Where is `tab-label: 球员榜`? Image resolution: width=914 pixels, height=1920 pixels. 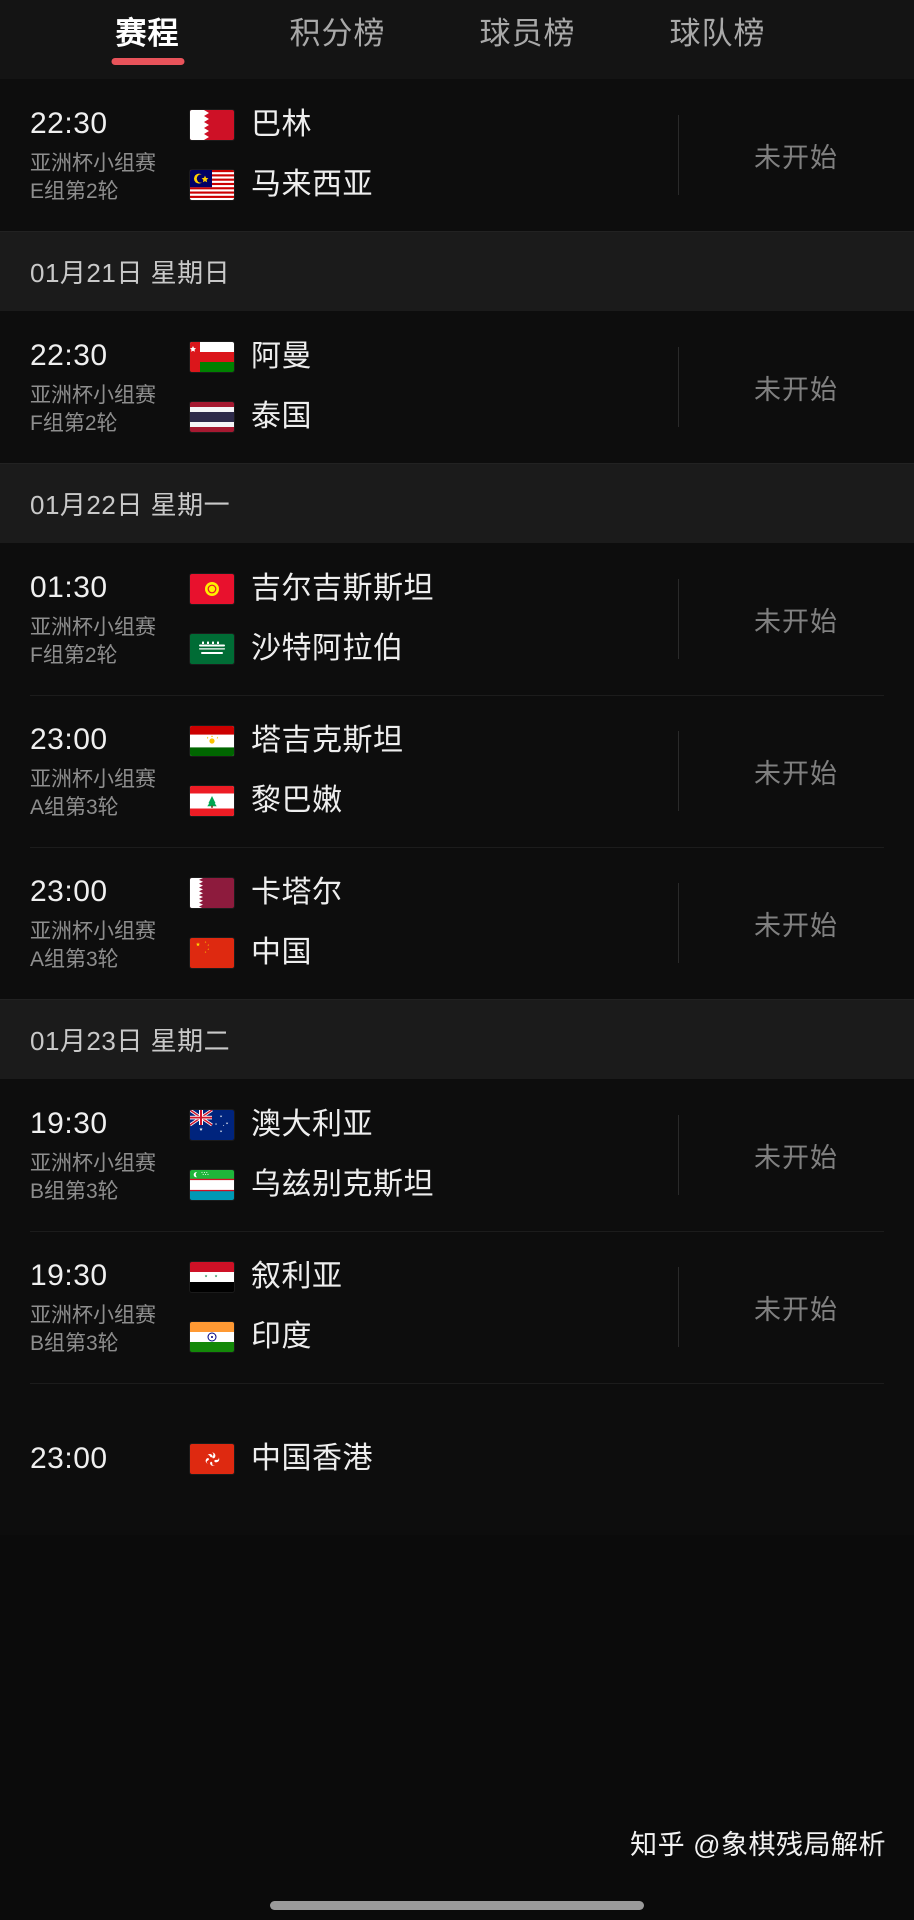
tab-label: 球员榜 is located at coordinates (527, 33).